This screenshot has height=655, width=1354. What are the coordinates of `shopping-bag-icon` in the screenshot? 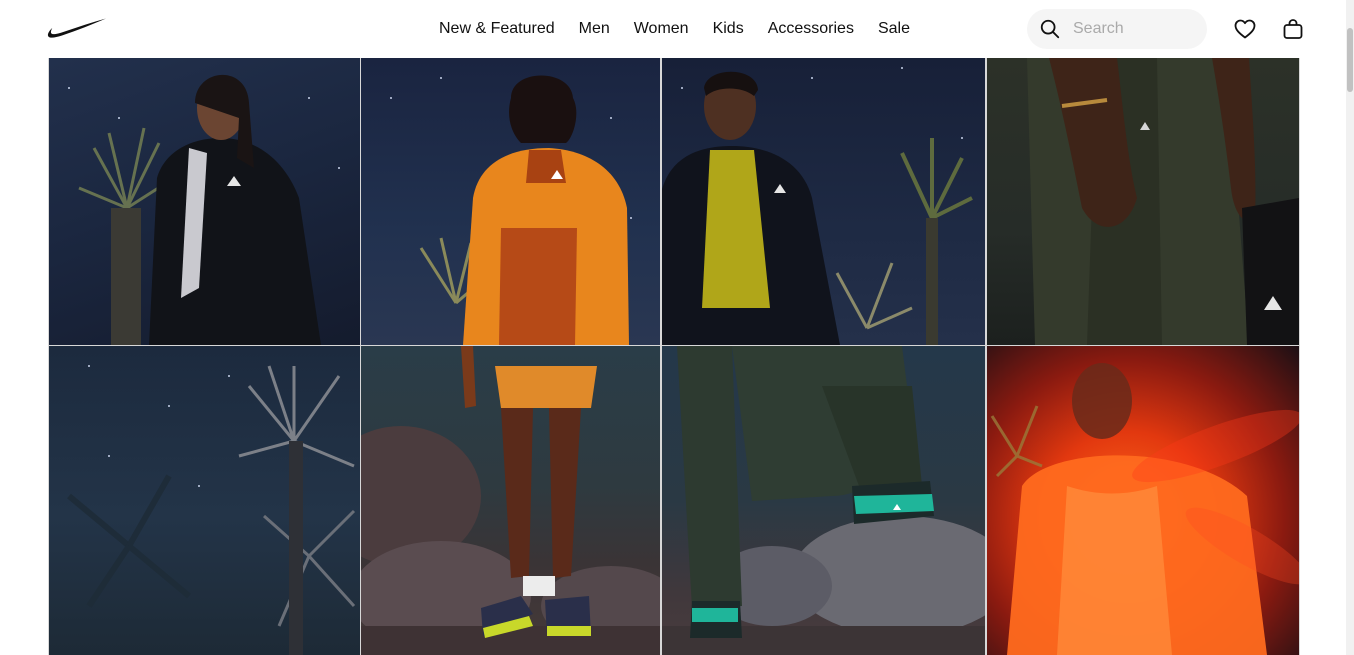 It's located at (1293, 29).